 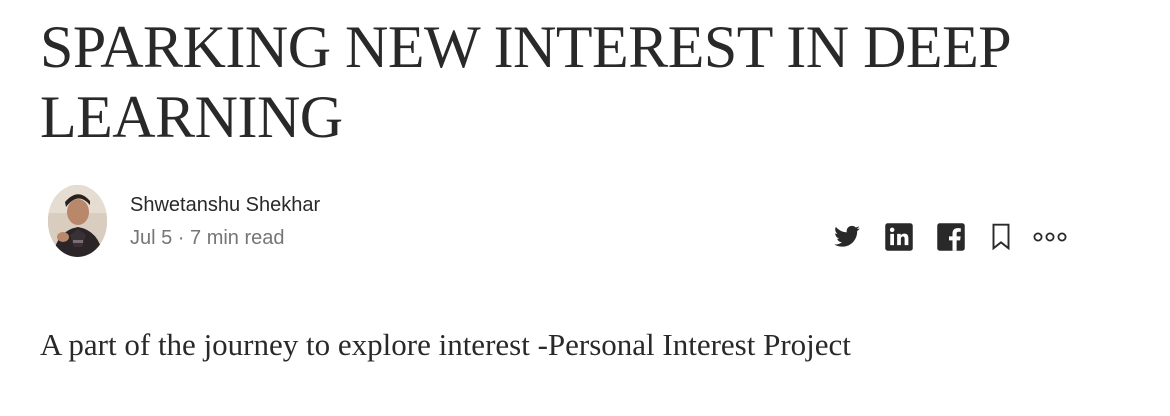 What do you see at coordinates (207, 238) in the screenshot?
I see `post-meta: Jul 5 · 7 min read` at bounding box center [207, 238].